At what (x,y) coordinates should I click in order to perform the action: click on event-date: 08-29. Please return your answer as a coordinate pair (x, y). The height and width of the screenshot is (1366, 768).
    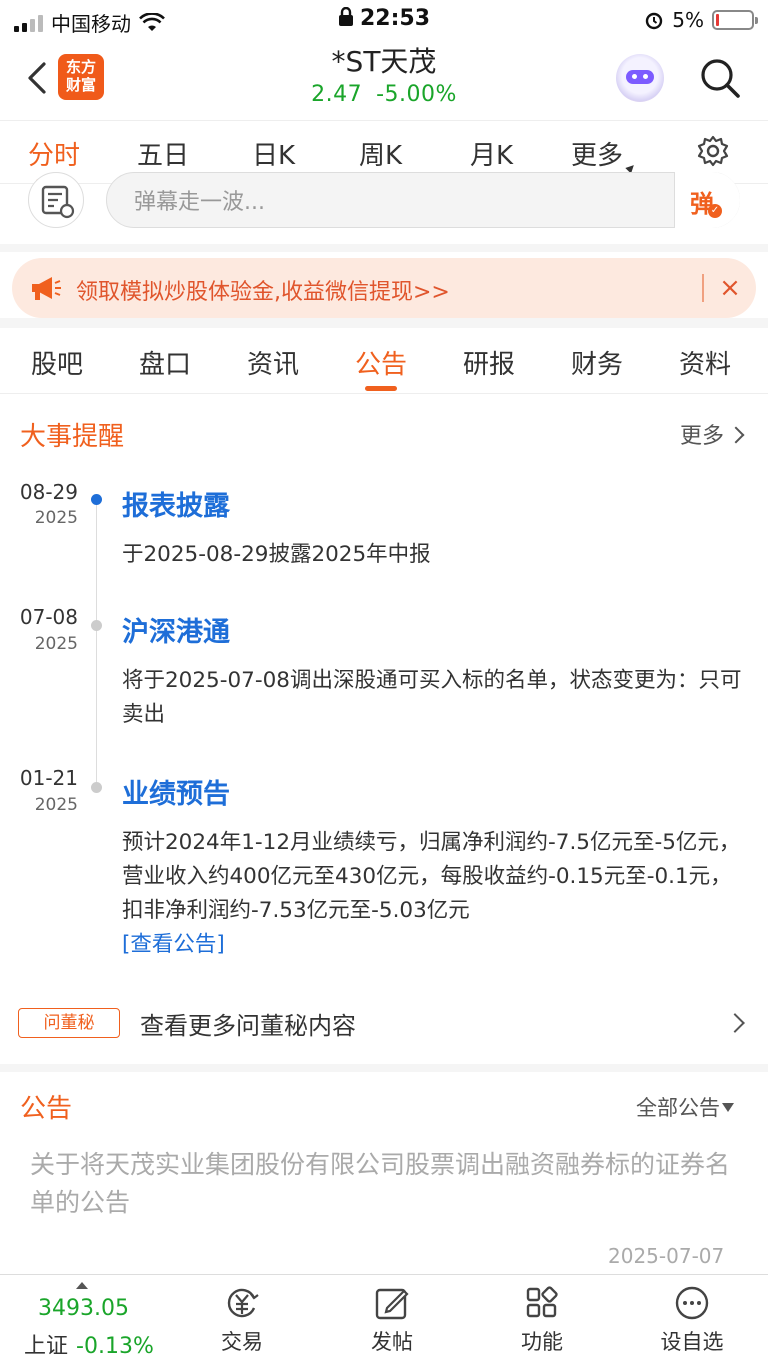
    Looking at the image, I should click on (48, 492).